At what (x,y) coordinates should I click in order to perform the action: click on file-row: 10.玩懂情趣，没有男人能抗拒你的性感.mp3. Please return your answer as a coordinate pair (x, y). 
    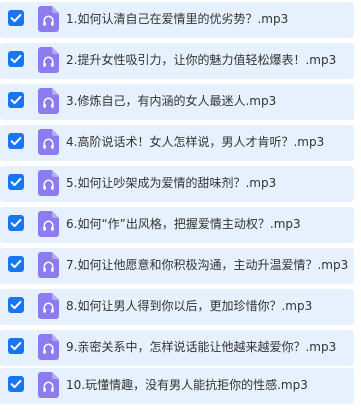
    Looking at the image, I should click on (177, 386).